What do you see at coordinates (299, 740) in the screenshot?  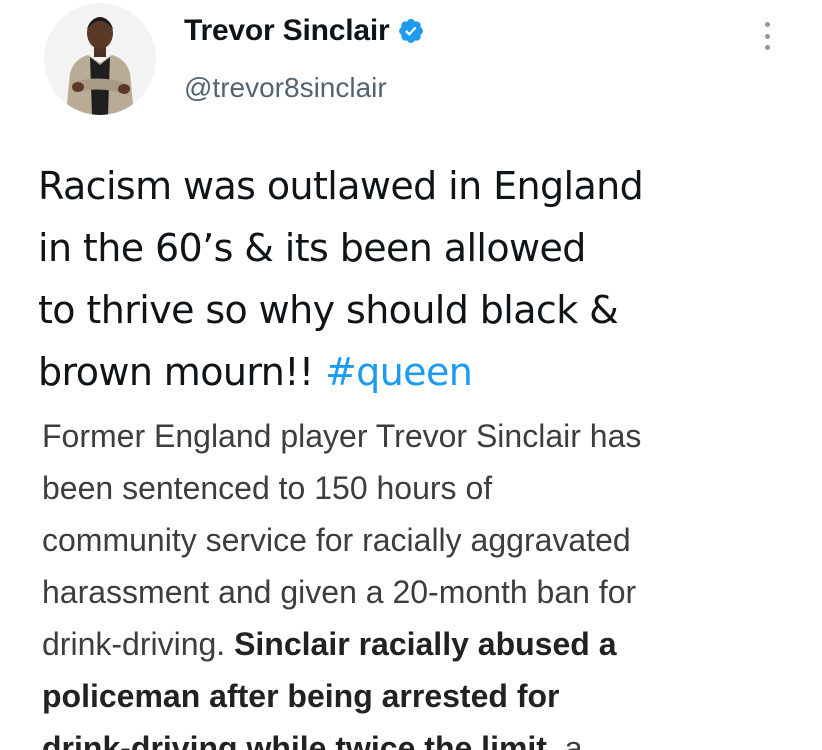 I see `article-bold-text: drink-driving while twice the limit,` at bounding box center [299, 740].